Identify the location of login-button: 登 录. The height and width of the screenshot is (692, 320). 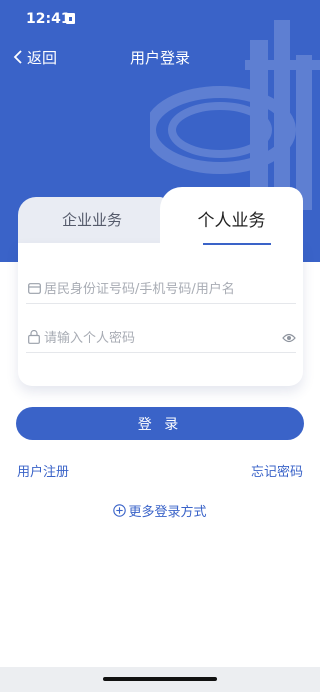
(160, 423).